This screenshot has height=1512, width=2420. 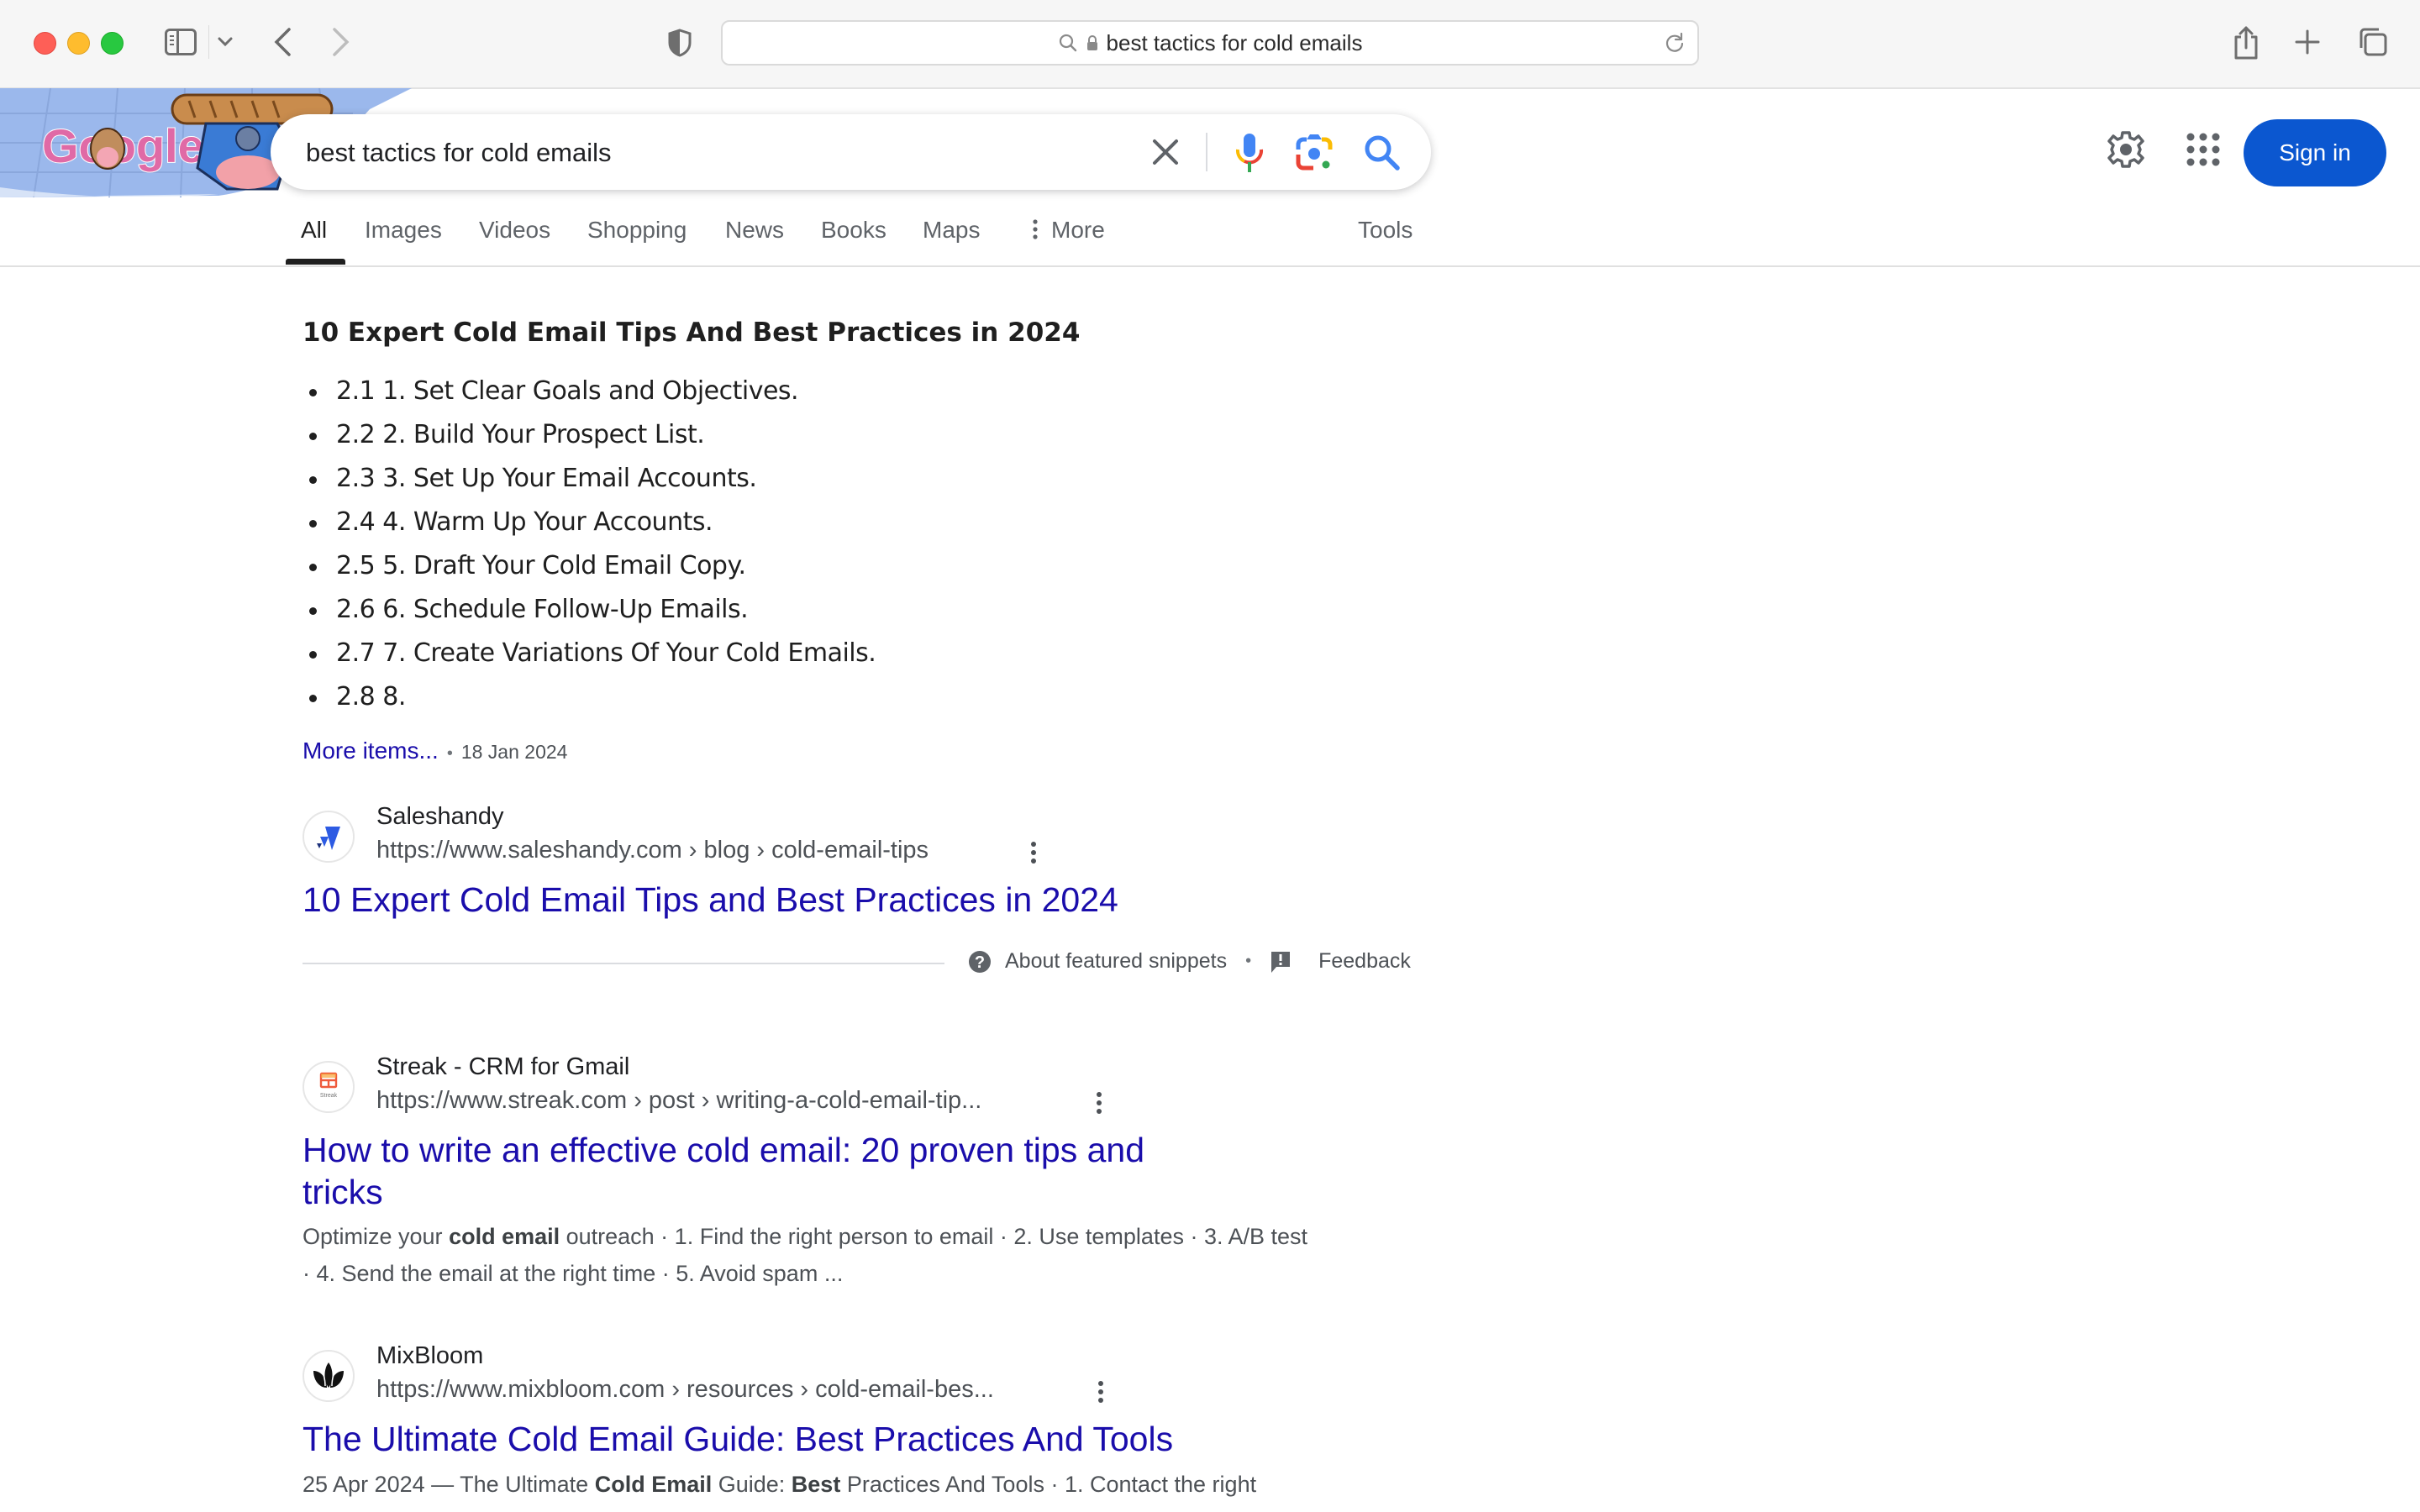 I want to click on streak-favicon: Streak, so click(x=329, y=1087).